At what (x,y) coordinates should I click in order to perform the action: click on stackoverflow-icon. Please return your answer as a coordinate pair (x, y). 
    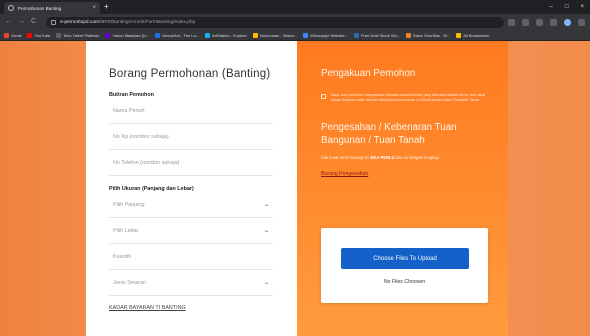
    Looking at the image, I should click on (408, 35).